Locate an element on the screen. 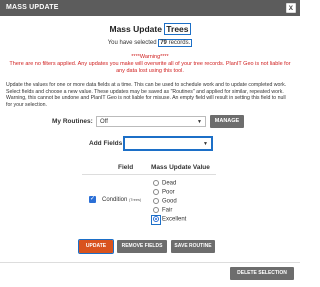 The image size is (320, 287). radio-option-poor: Poor is located at coordinates (164, 193).